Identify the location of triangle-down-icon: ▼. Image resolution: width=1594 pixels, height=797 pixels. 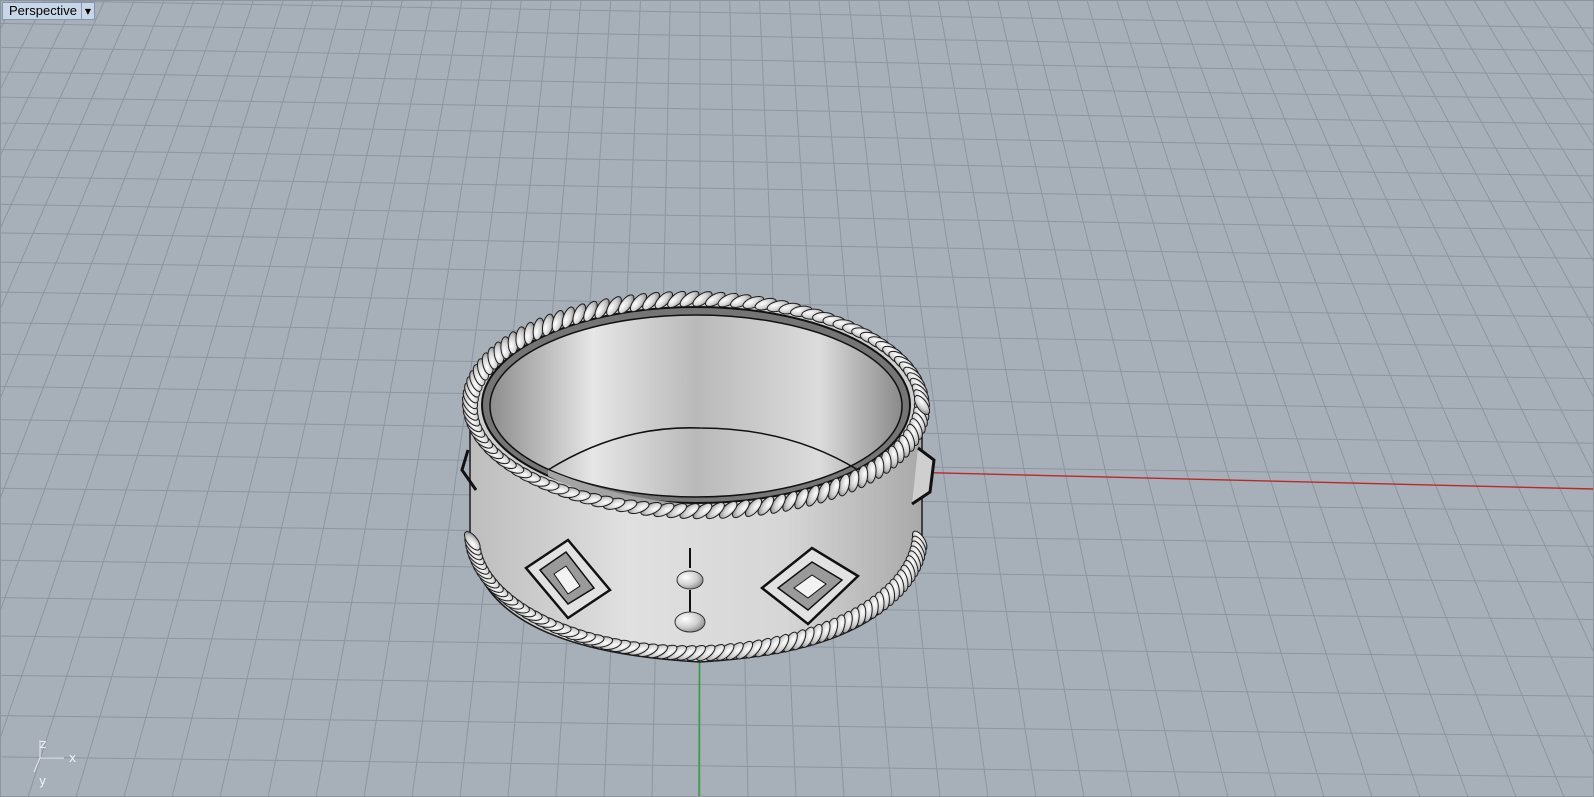
(87, 11).